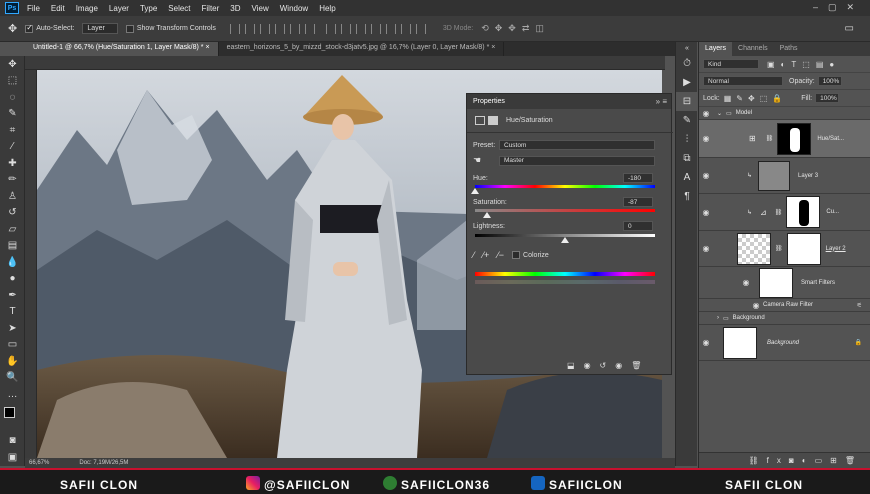 The image size is (870, 494). I want to click on layer-3: ◉ ↳ Layer 3, so click(784, 176).